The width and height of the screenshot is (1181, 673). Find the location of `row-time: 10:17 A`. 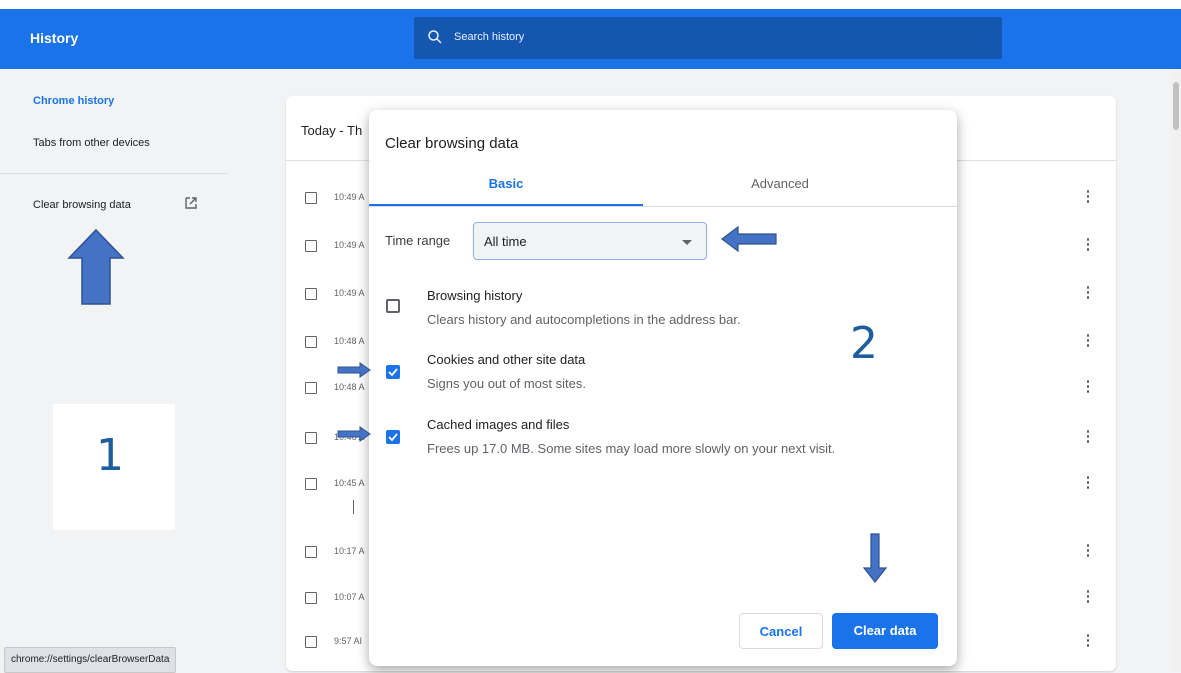

row-time: 10:17 A is located at coordinates (349, 551).